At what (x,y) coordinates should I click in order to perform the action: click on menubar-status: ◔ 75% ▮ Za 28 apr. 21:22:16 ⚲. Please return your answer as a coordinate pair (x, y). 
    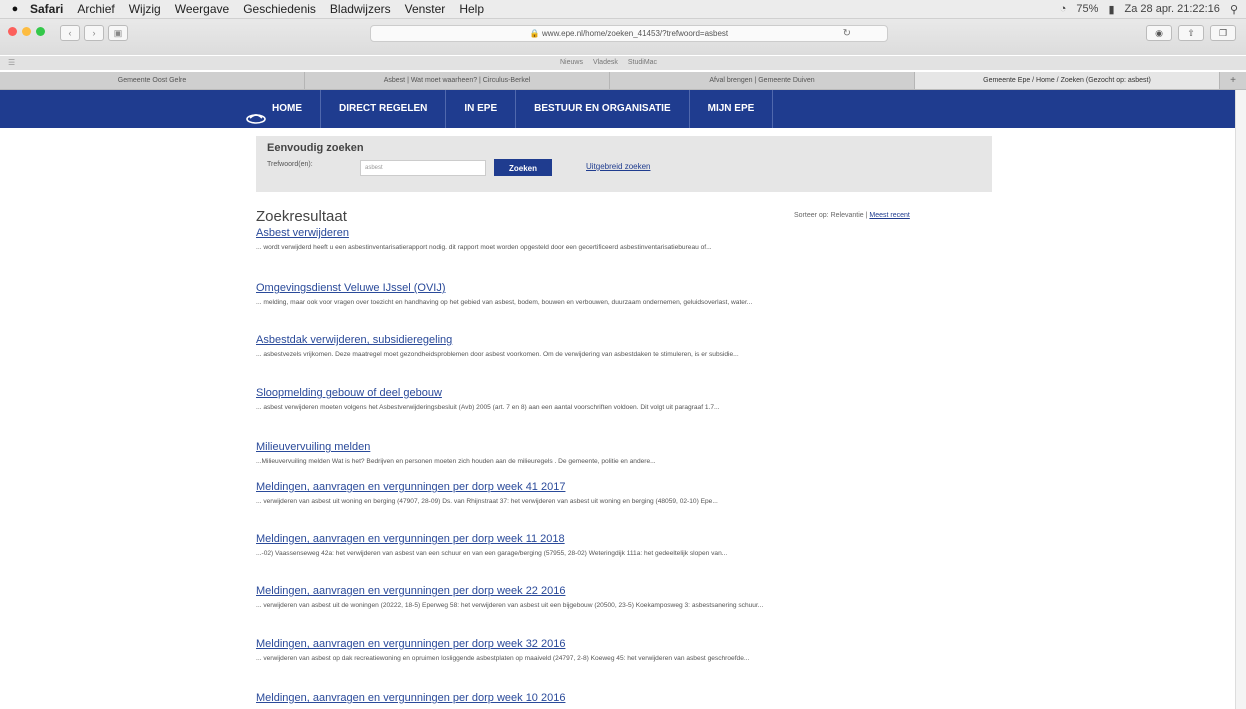
    Looking at the image, I should click on (1149, 9).